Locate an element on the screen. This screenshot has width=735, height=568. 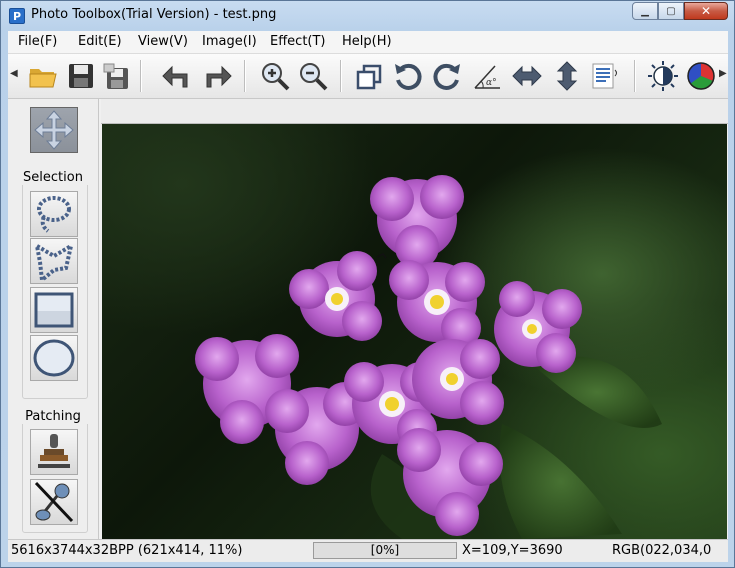
flip-vertical-icon is located at coordinates (567, 76).